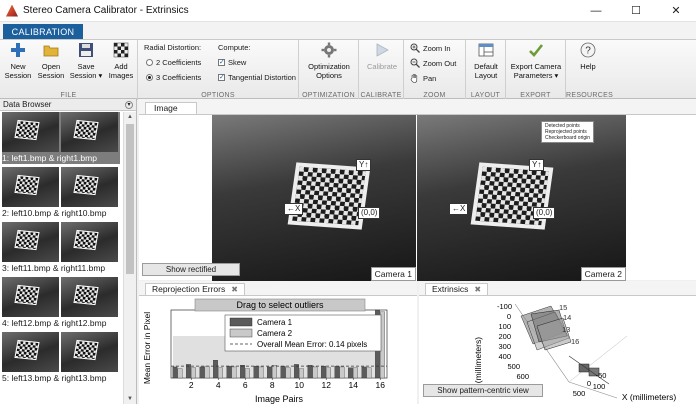 The image size is (696, 404). I want to click on y-axis-label: Mean Error in Pixel, so click(147, 348).